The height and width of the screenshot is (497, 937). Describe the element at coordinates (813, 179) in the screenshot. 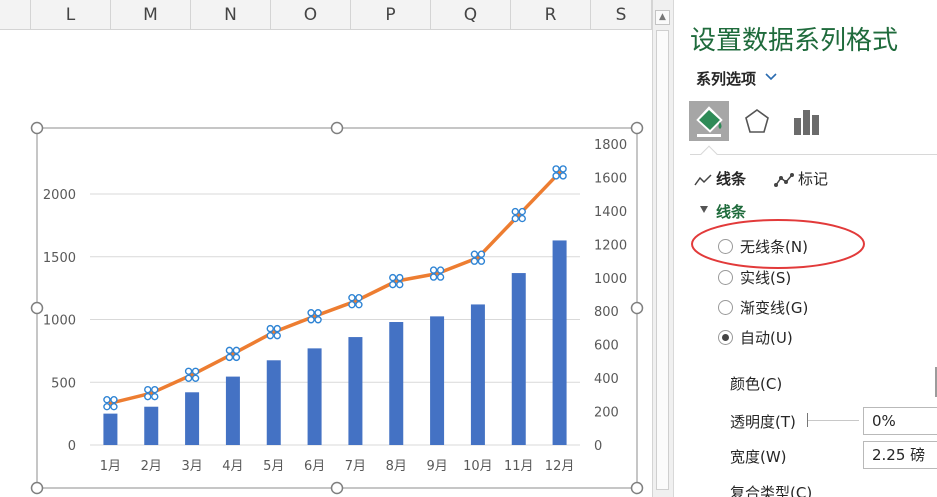

I see `tab-marker-label: 标记` at that location.